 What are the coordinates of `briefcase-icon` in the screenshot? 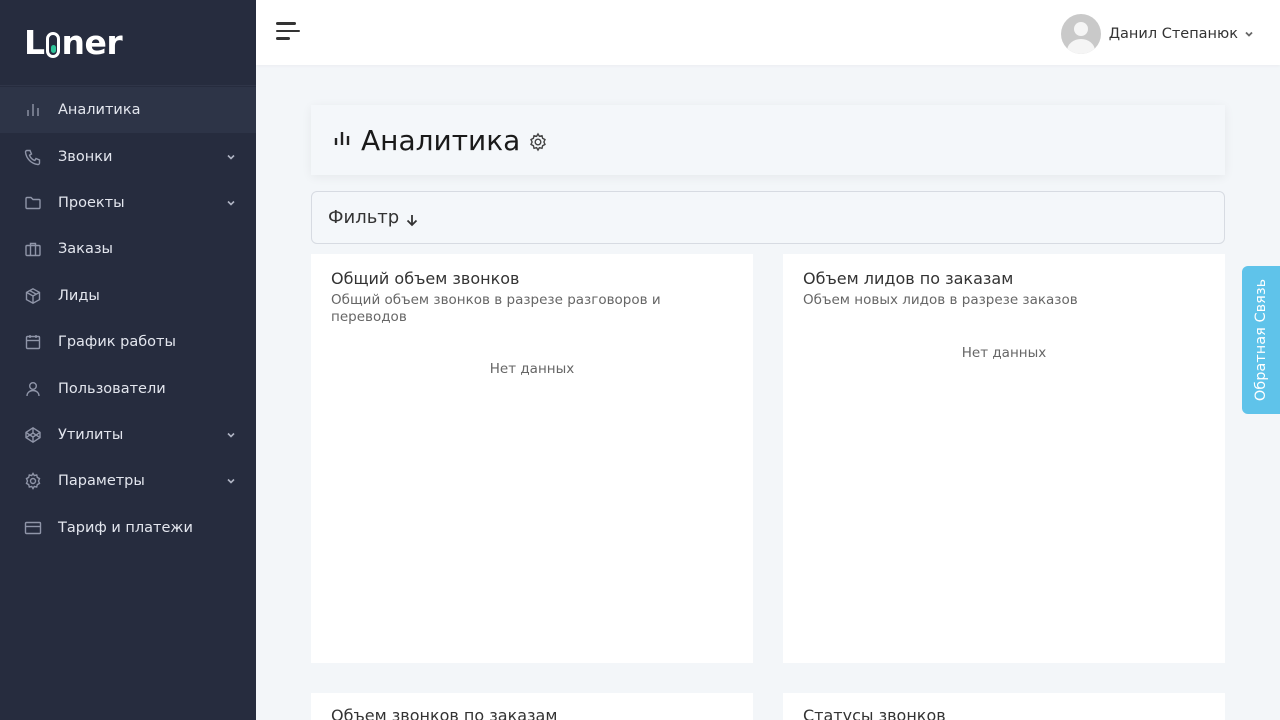 It's located at (33, 249).